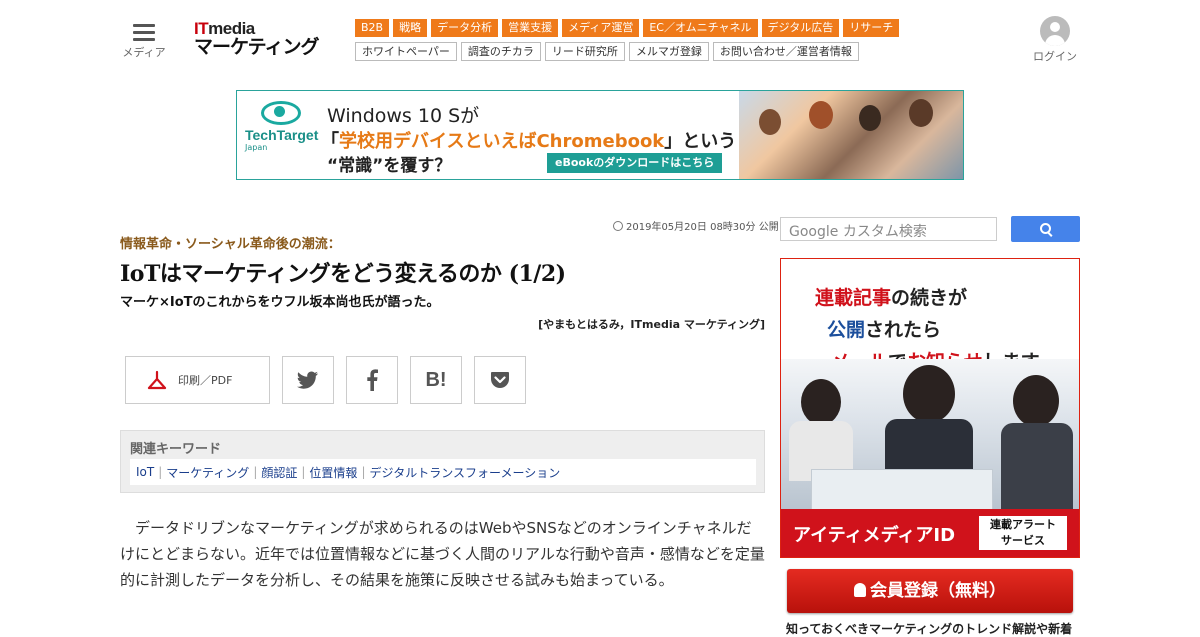  What do you see at coordinates (207, 472) in the screenshot?
I see `keyword-link: マーケティング` at bounding box center [207, 472].